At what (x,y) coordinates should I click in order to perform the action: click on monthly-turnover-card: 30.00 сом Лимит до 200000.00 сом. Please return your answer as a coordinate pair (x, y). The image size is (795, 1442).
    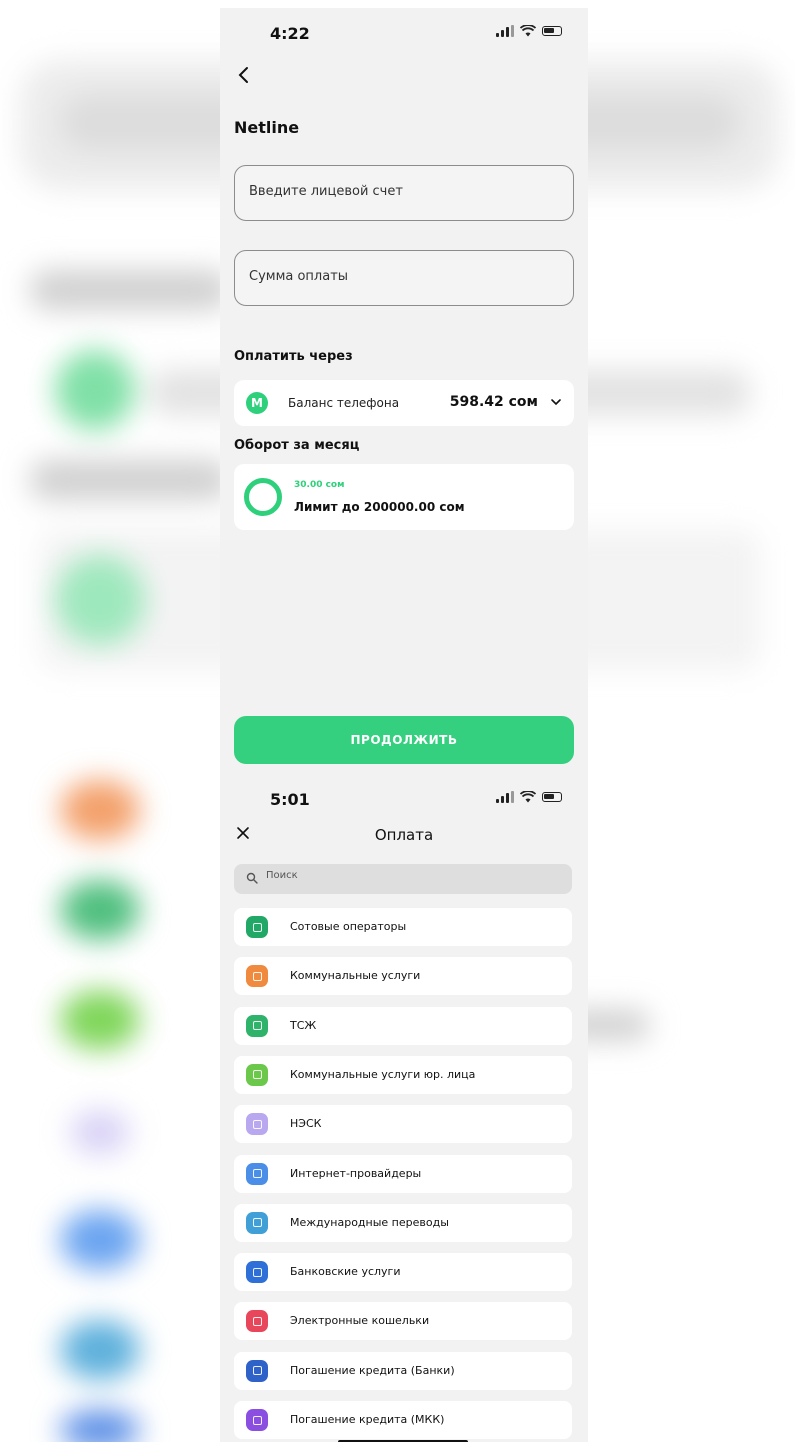
    Looking at the image, I should click on (404, 497).